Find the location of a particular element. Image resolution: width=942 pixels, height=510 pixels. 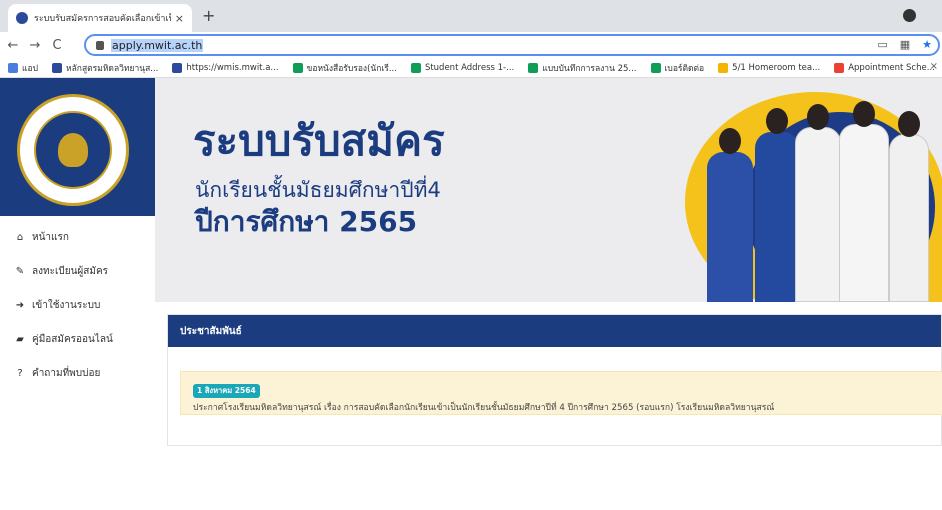

sign-in-icon: ➜ is located at coordinates (20, 305).